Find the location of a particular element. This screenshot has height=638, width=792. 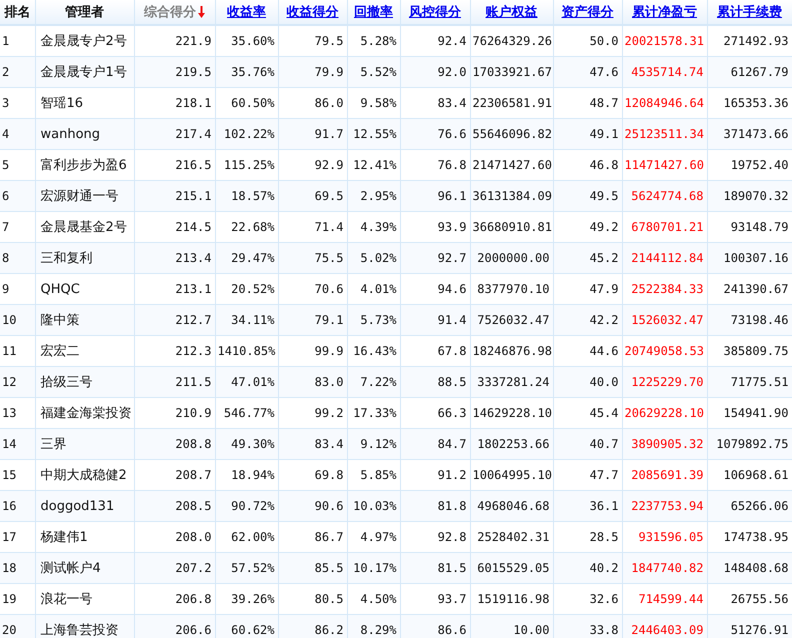

table-cell: 71775.51 is located at coordinates (749, 382).